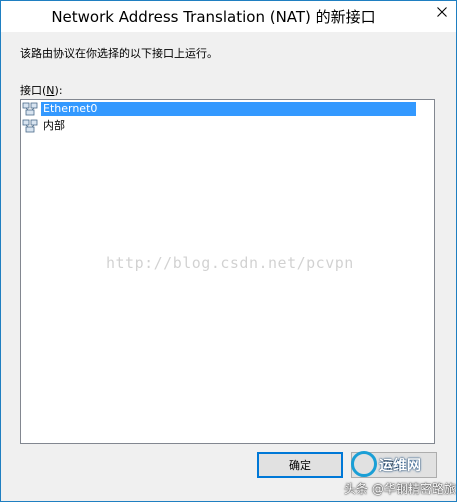 This screenshot has height=502, width=457. I want to click on site-logo-icon, so click(364, 464).